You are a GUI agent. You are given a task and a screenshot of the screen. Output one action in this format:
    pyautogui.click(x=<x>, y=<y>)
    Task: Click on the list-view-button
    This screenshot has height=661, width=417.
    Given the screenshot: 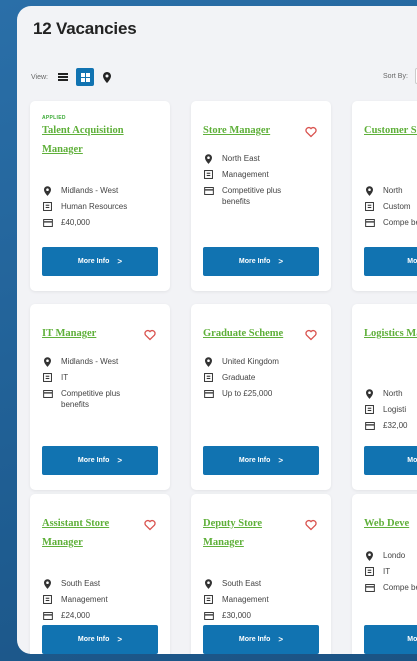 What is the action you would take?
    pyautogui.click(x=63, y=77)
    